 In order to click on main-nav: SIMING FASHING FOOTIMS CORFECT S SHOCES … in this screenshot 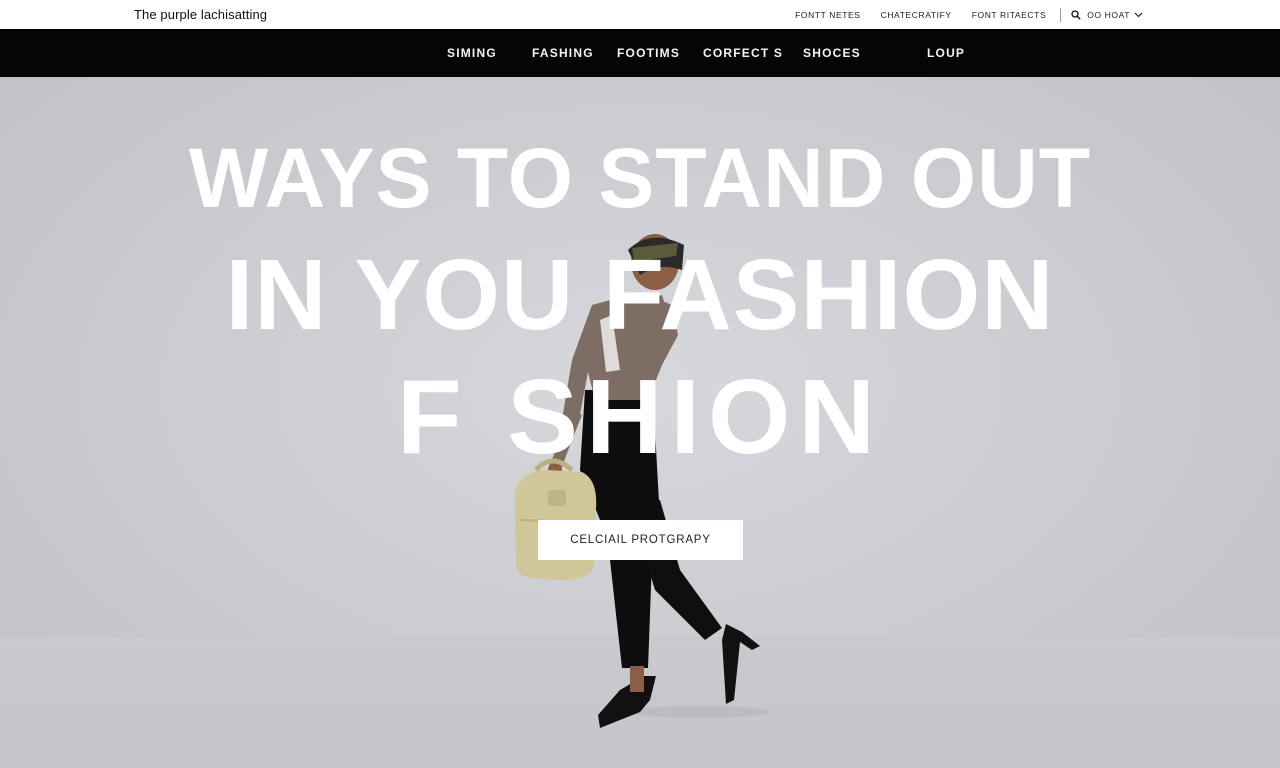, I will do `click(640, 53)`.